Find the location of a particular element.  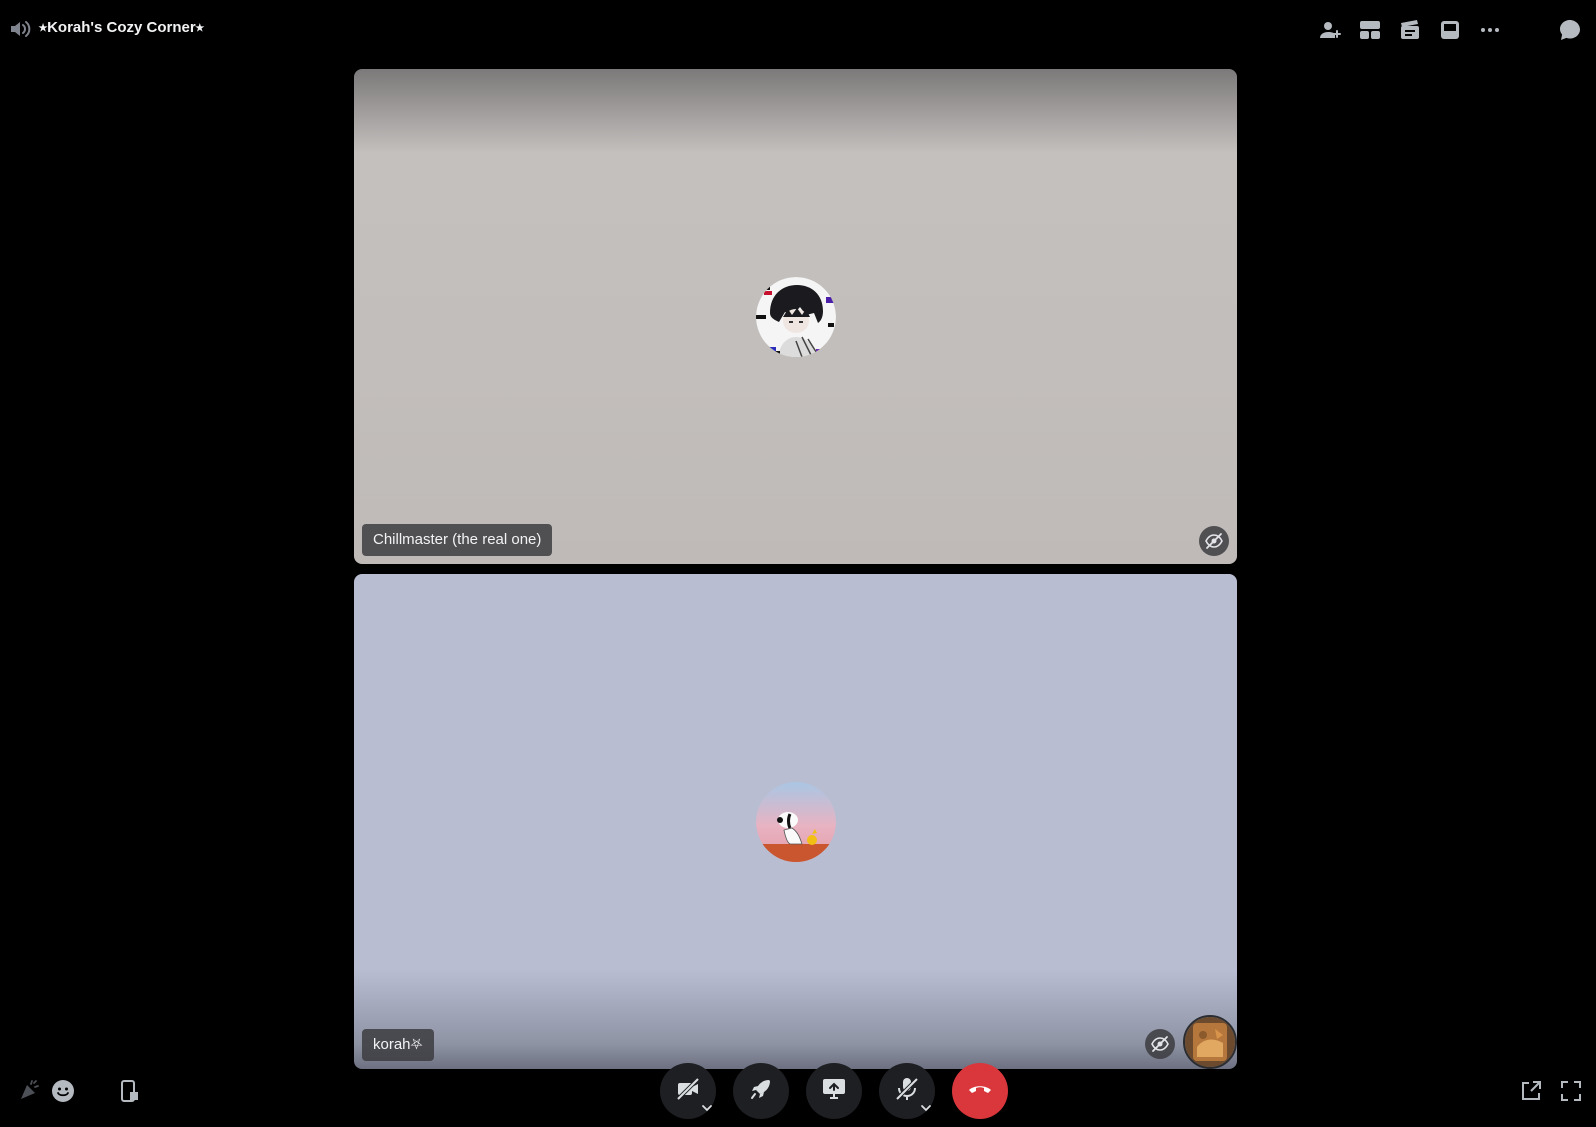

speaker-icon is located at coordinates (20, 29).